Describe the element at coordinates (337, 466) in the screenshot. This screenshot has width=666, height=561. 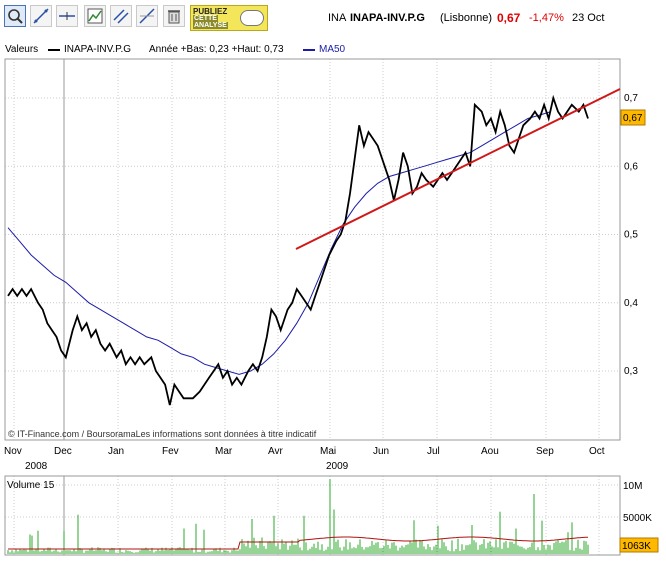
I see `year-label: 2009` at that location.